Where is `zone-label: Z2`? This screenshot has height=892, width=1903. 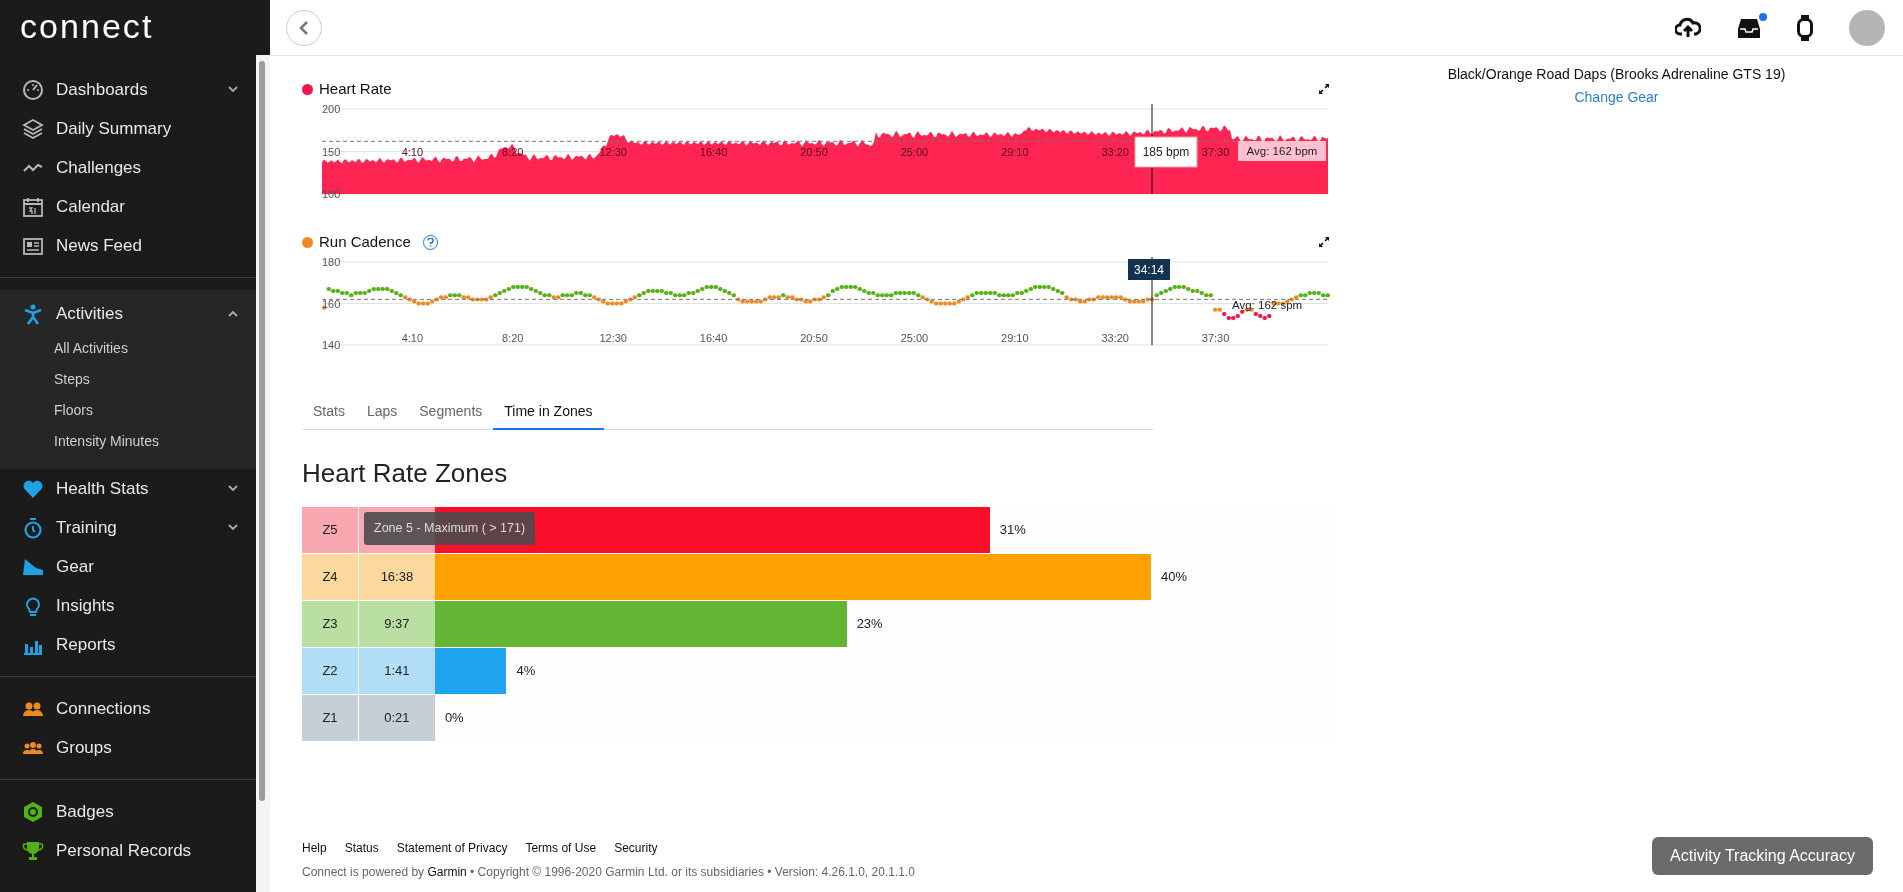 zone-label: Z2 is located at coordinates (330, 671).